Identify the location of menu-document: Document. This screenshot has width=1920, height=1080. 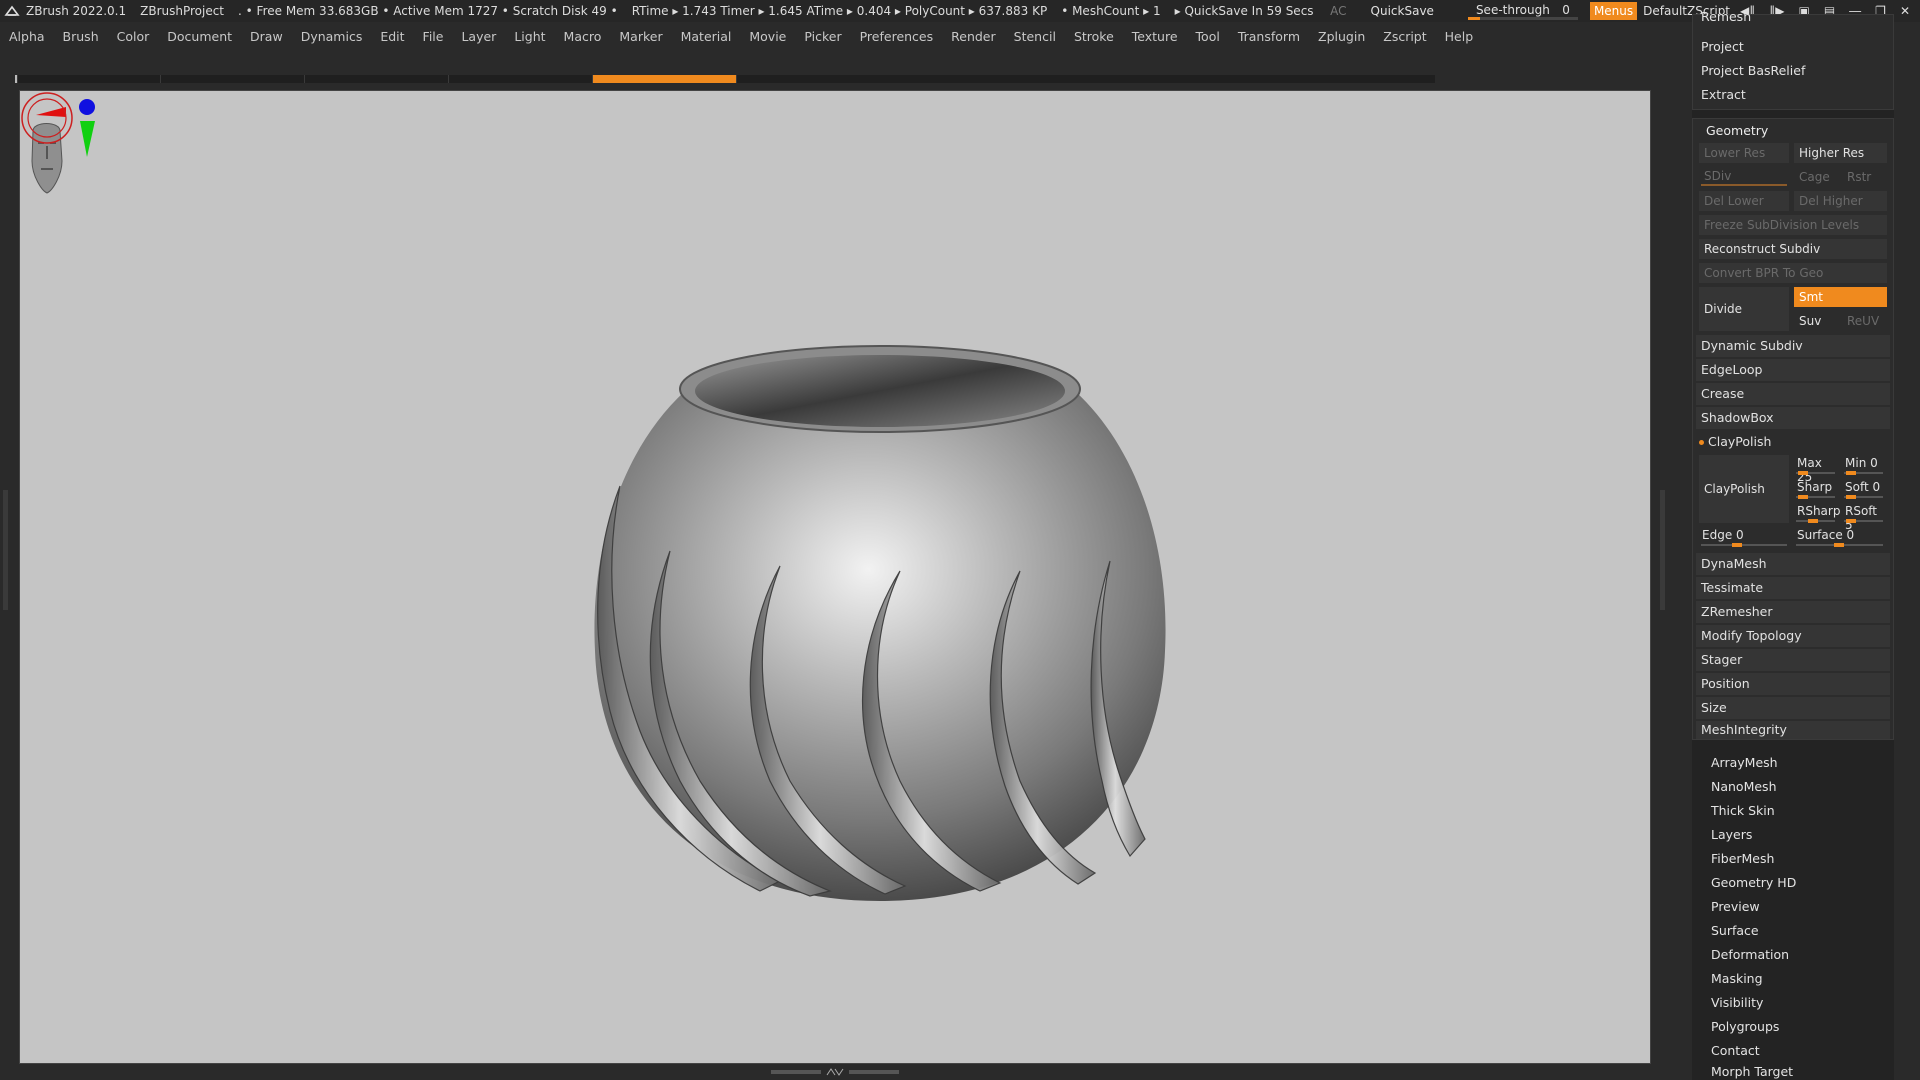
(199, 36).